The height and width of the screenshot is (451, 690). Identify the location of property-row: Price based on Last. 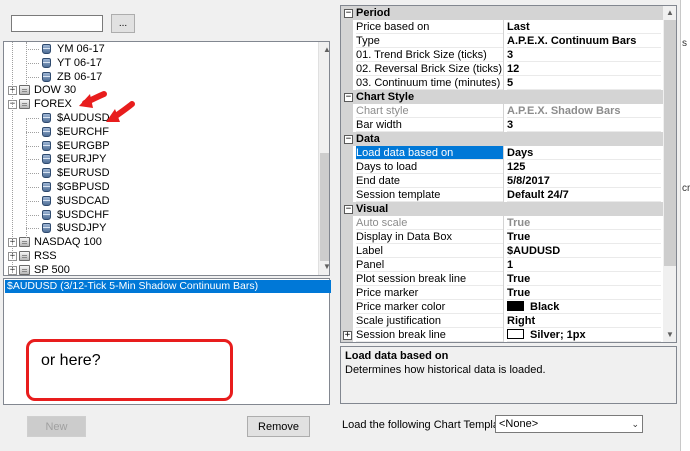
(502, 27).